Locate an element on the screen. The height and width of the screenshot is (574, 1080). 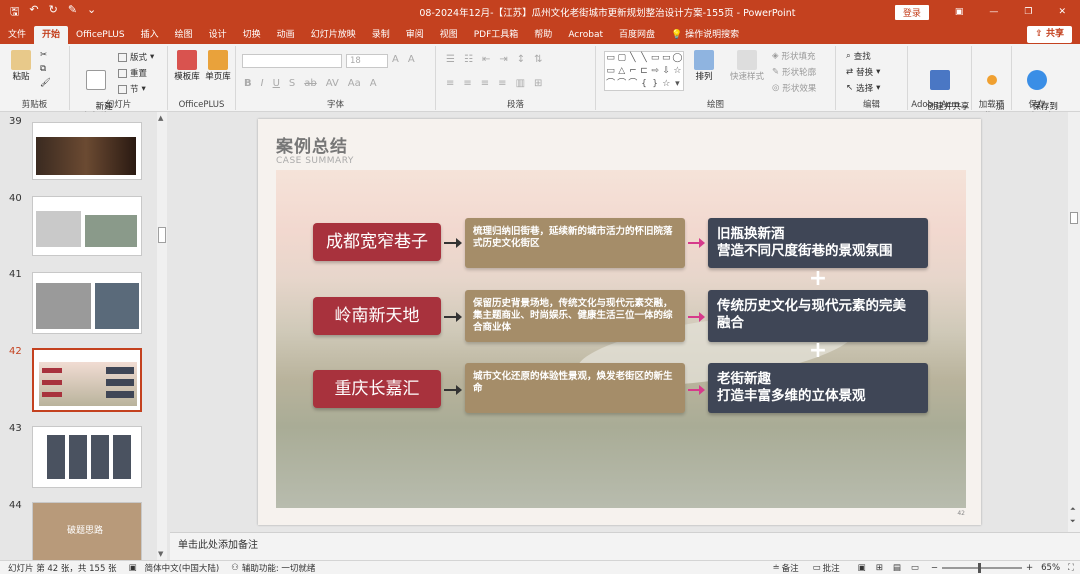
tab-file: 文件 is located at coordinates (17, 35).